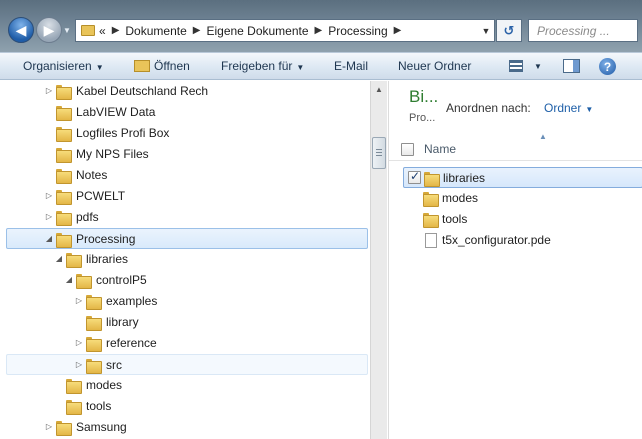 The image size is (642, 439). Describe the element at coordinates (116, 112) in the screenshot. I see `tree-item-label: LabVIEW Data` at that location.